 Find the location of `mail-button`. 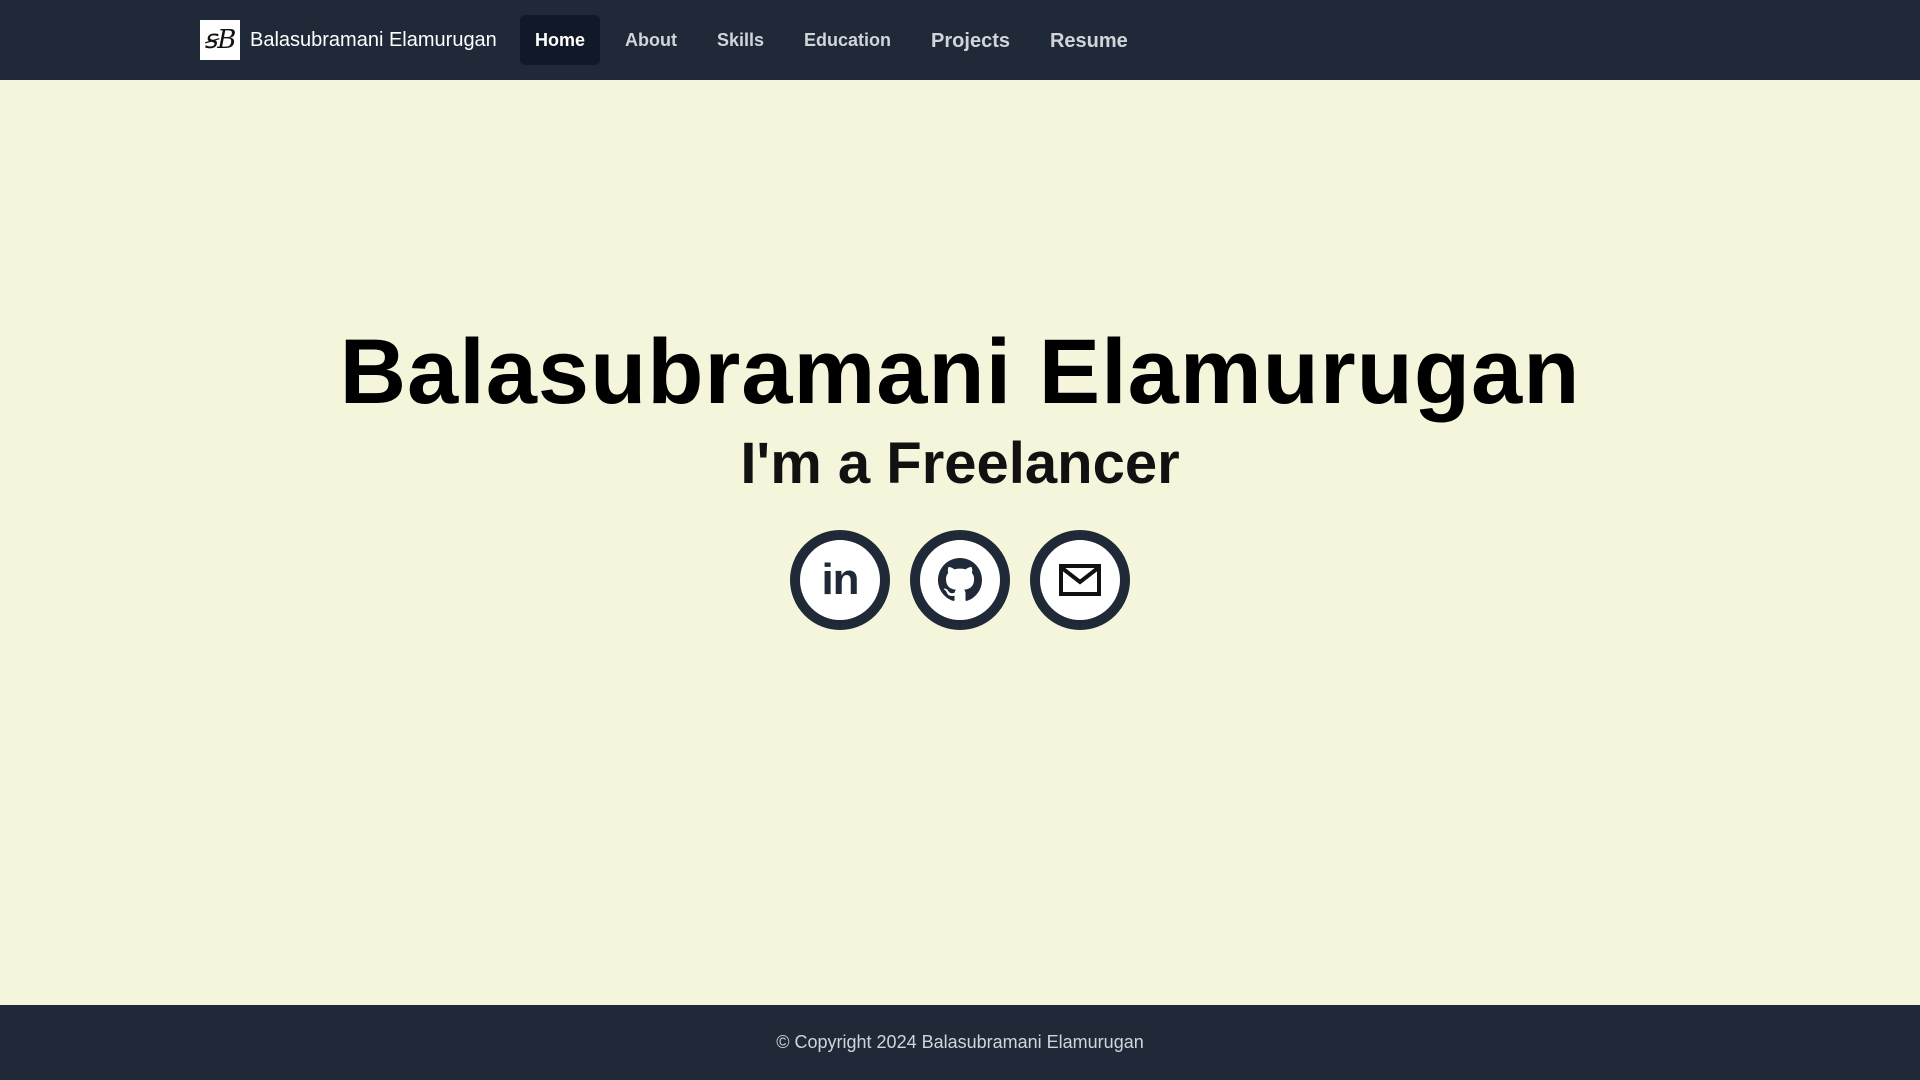

mail-button is located at coordinates (1080, 580).